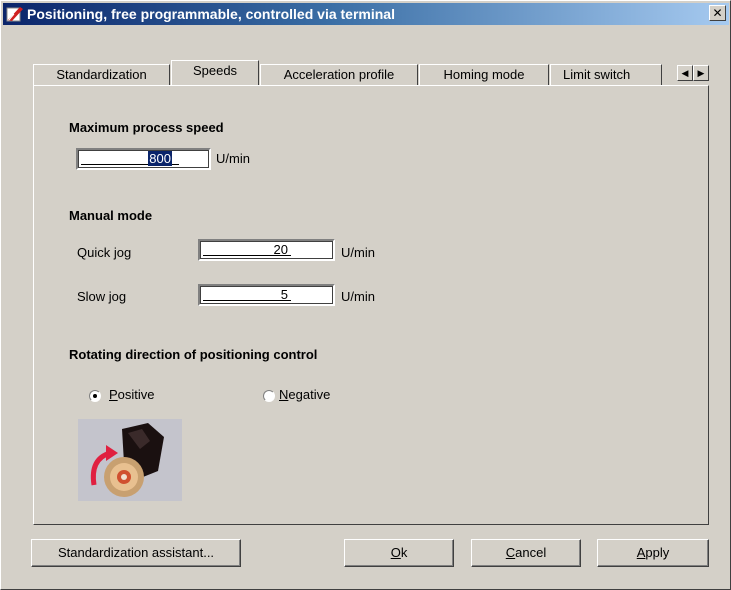 The height and width of the screenshot is (590, 731). I want to click on chevron-left-icon: ◀, so click(685, 73).